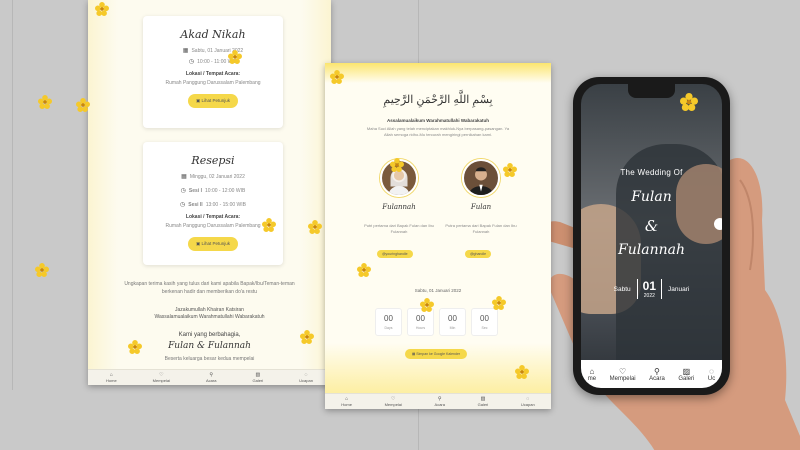 Image resolution: width=800 pixels, height=450 pixels. I want to click on resepsi-map-button: ▣ Lihat Petunjuk, so click(213, 244).